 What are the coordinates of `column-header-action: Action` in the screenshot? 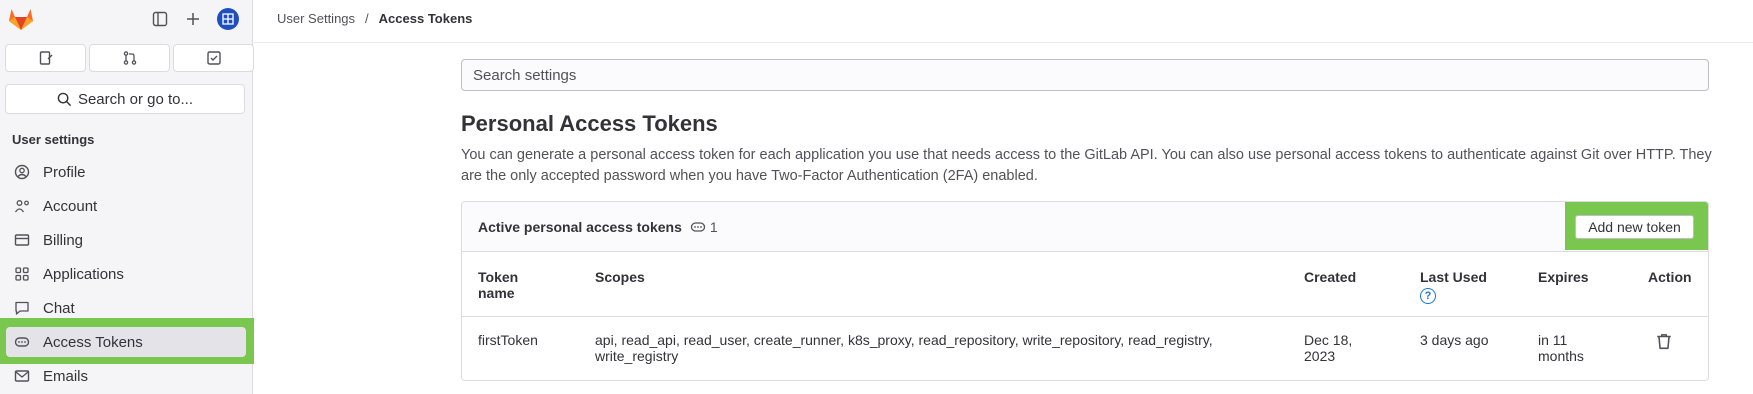 It's located at (1670, 277).